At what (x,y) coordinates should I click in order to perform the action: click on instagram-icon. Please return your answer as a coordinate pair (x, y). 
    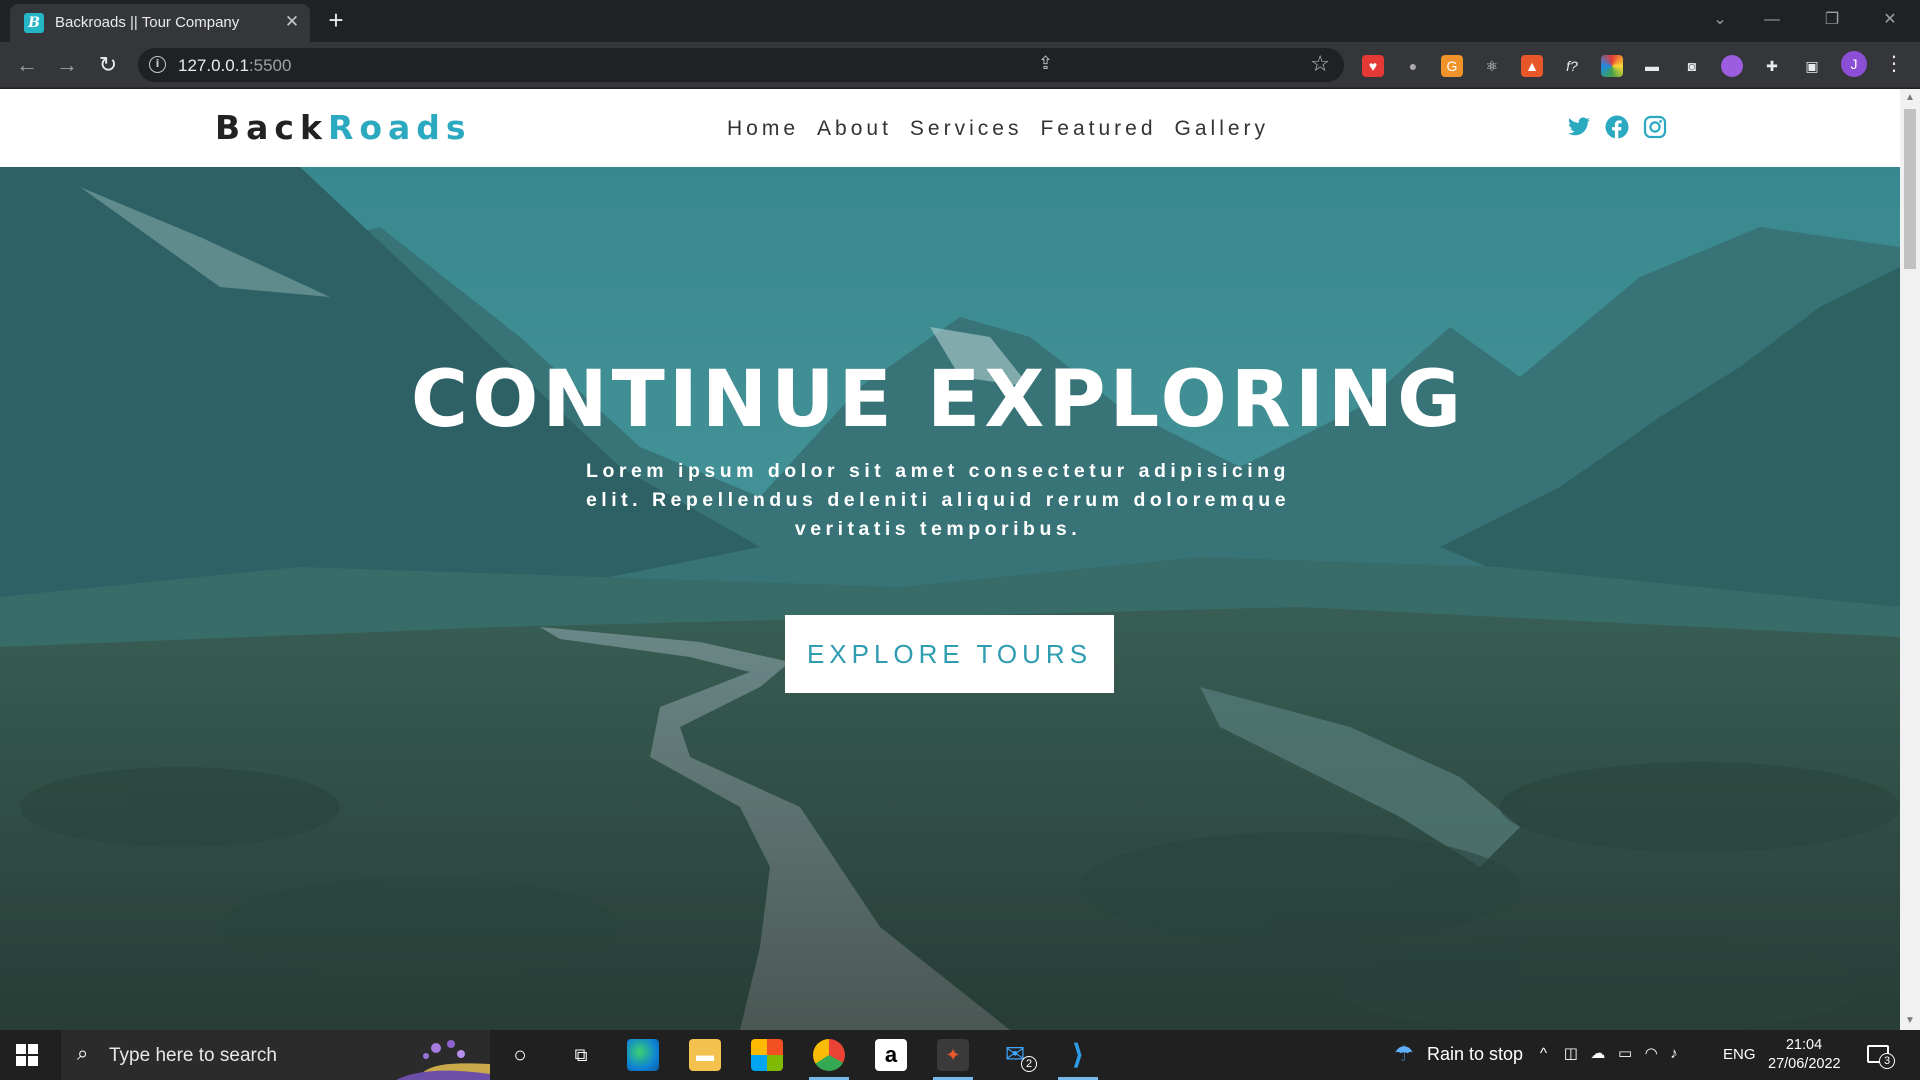
    Looking at the image, I should click on (1655, 127).